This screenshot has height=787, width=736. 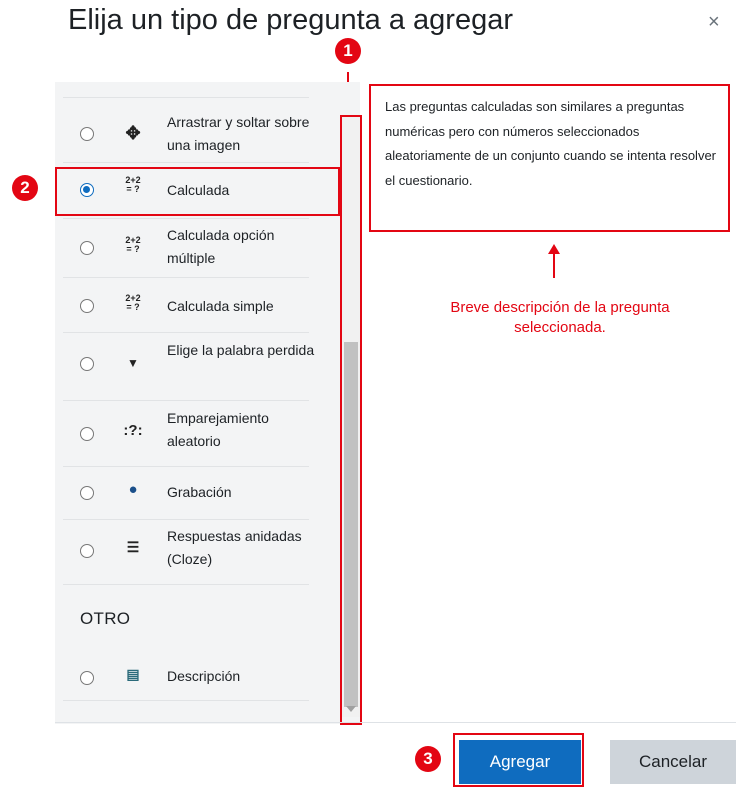 I want to click on option-drag-drop-image: ✥ Arrastrar y soltar sobre una imagen, so click(x=186, y=135).